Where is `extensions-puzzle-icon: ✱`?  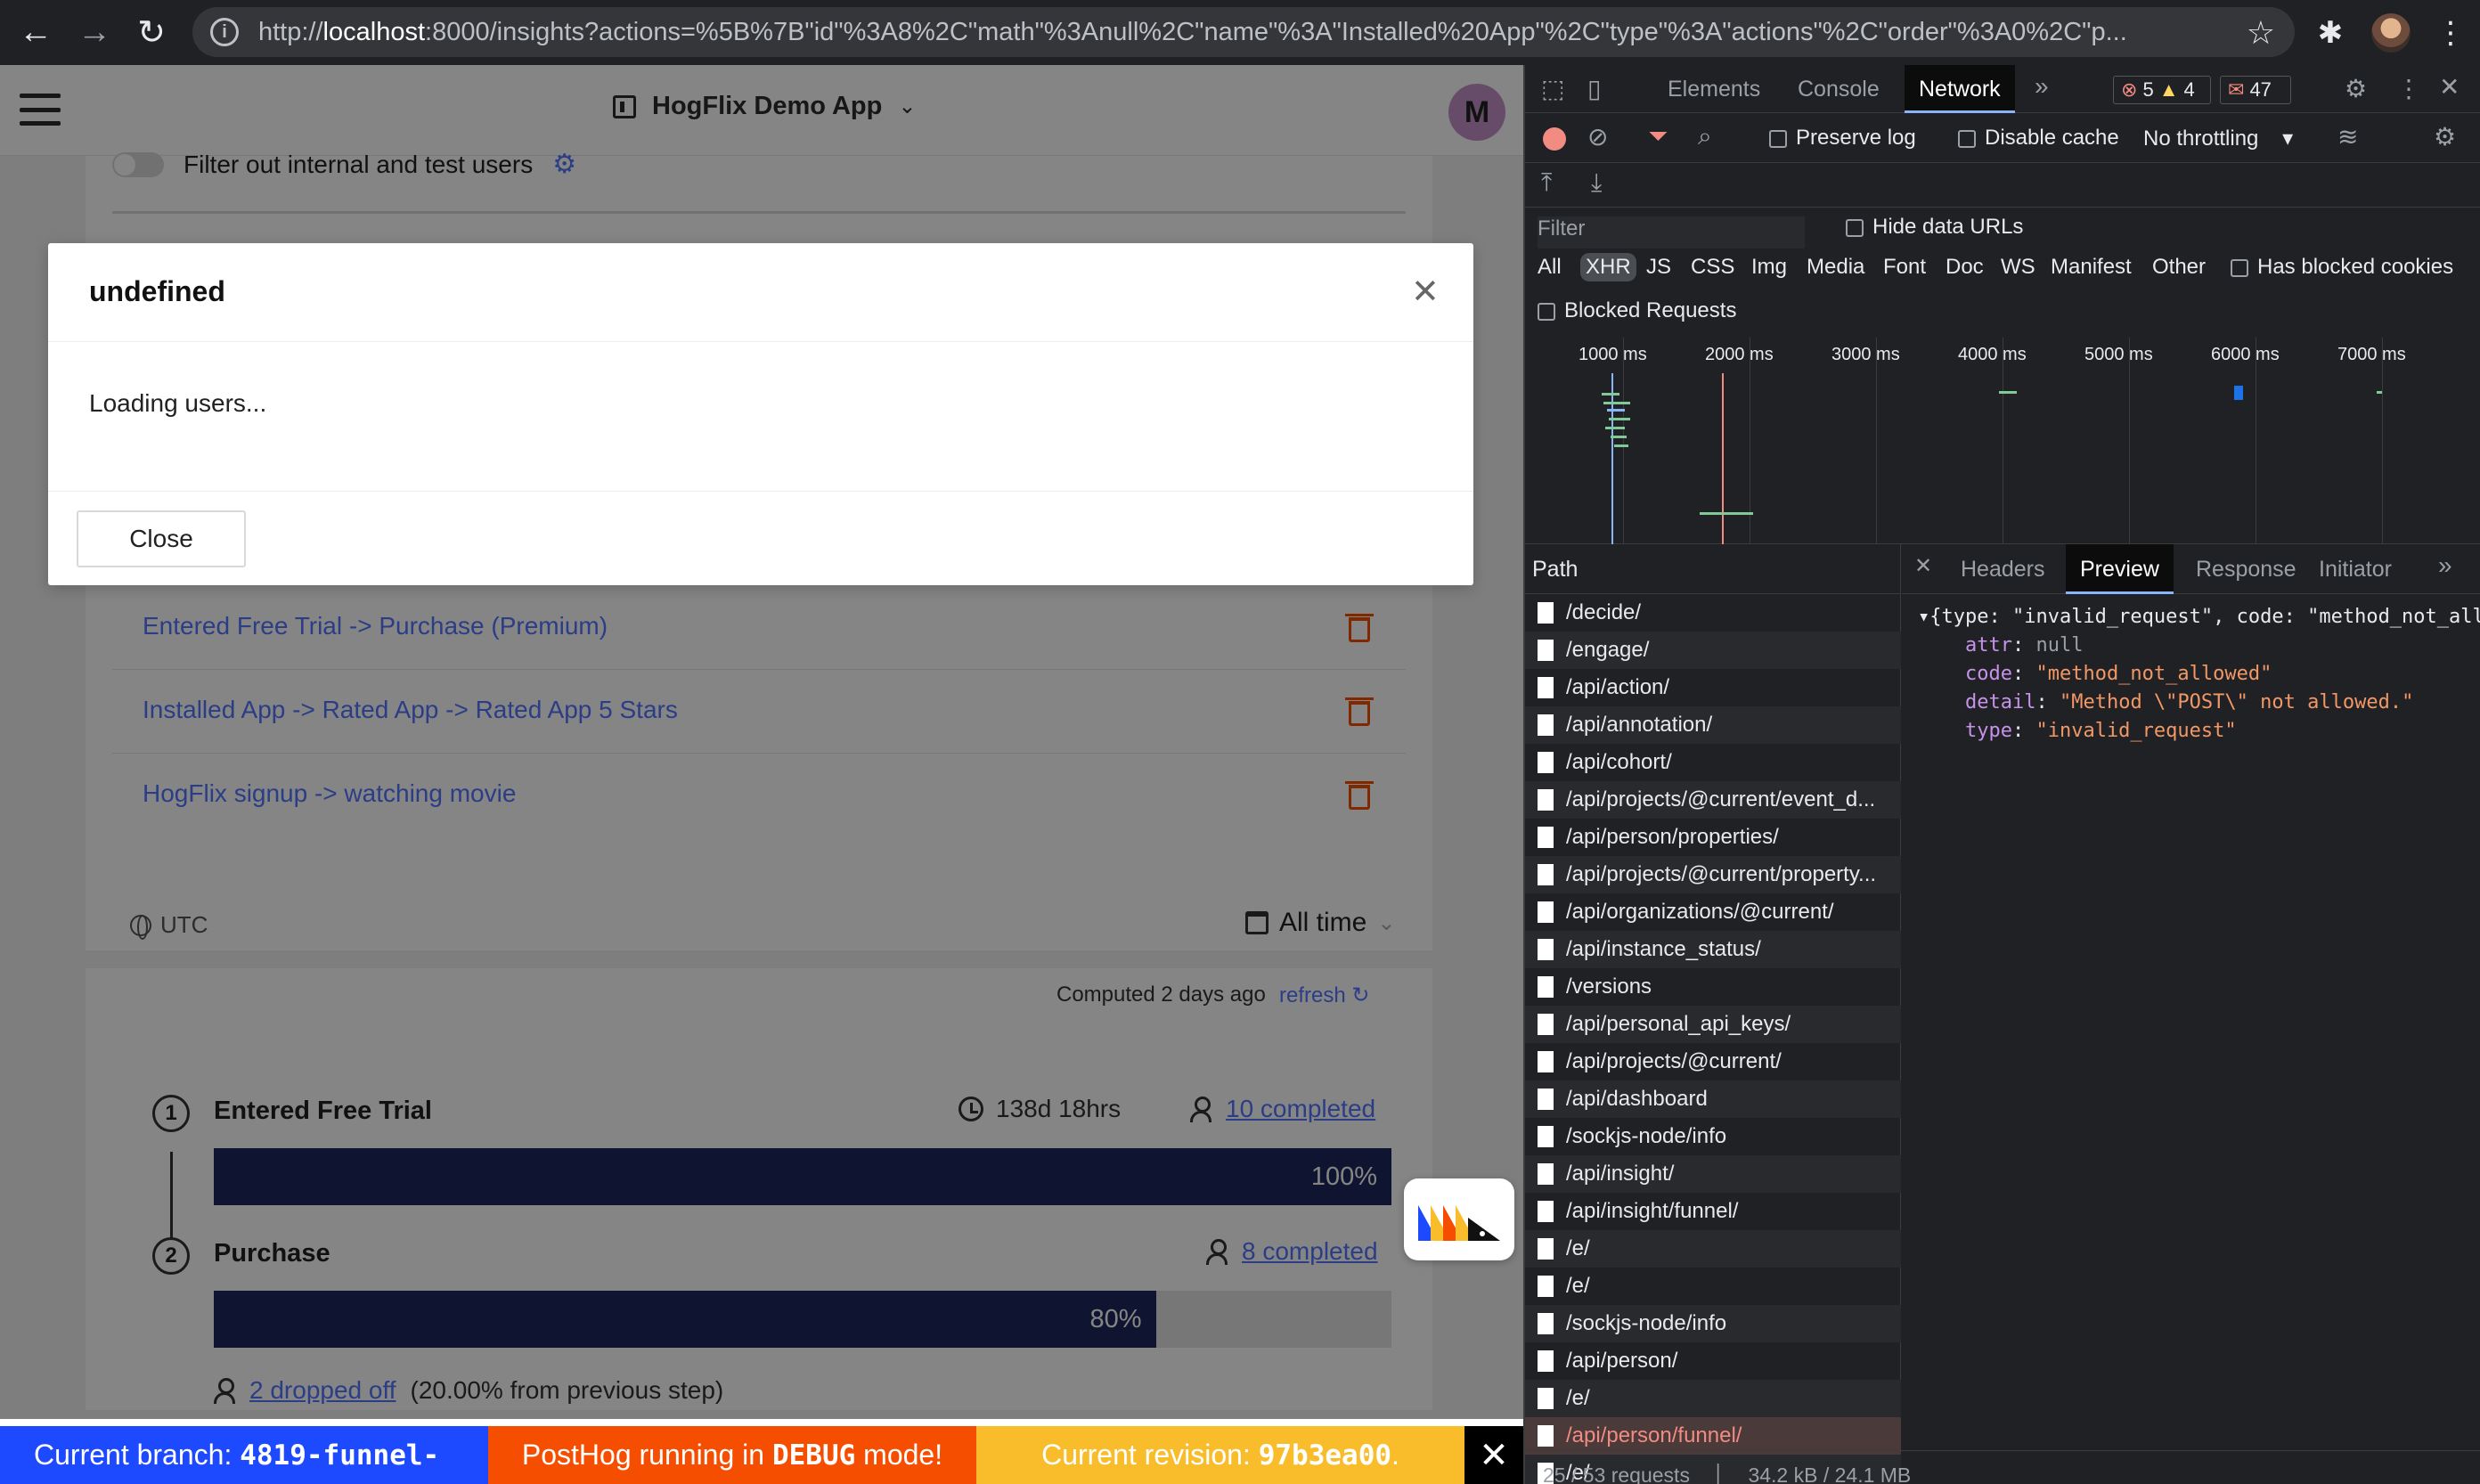
extensions-puzzle-icon: ✱ is located at coordinates (2330, 33).